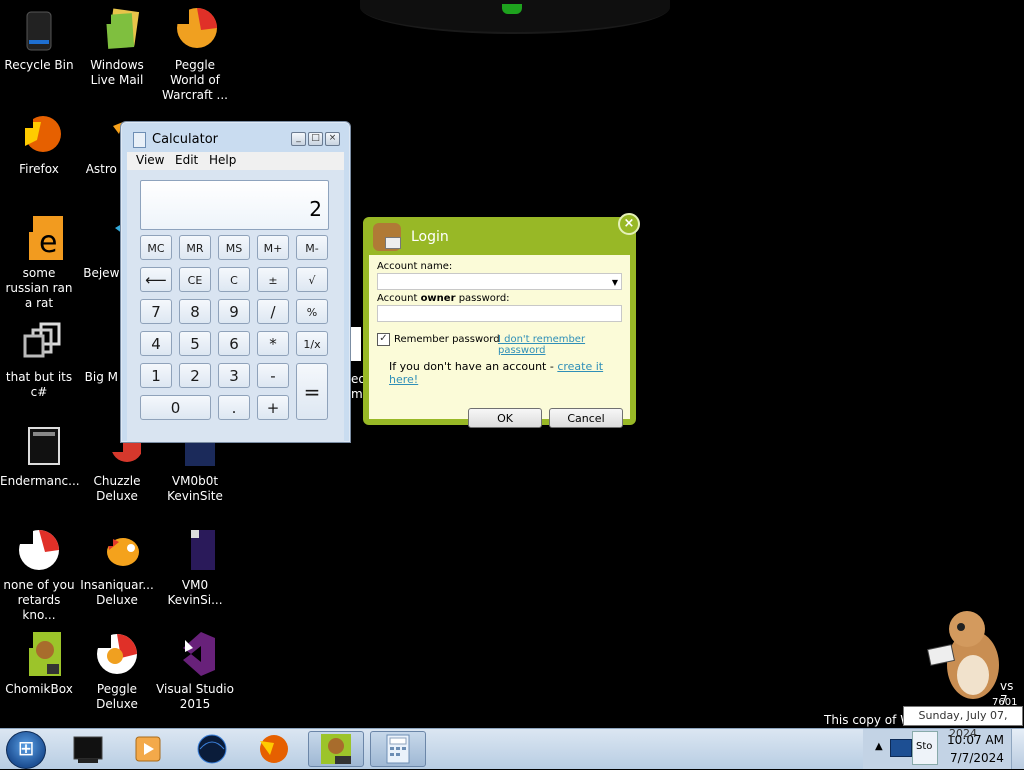 The image size is (1024, 770). Describe the element at coordinates (195, 343) in the screenshot. I see `five-button: 5` at that location.